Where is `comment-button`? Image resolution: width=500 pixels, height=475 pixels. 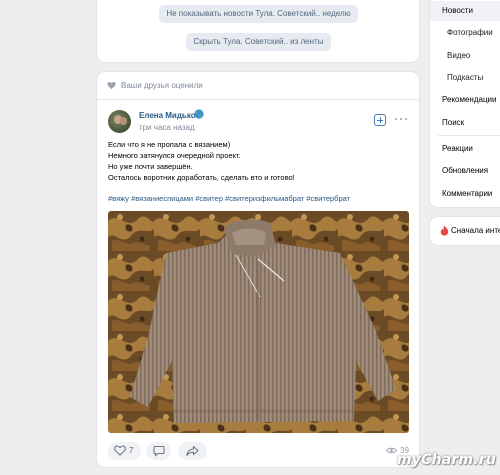
comment-button is located at coordinates (158, 451).